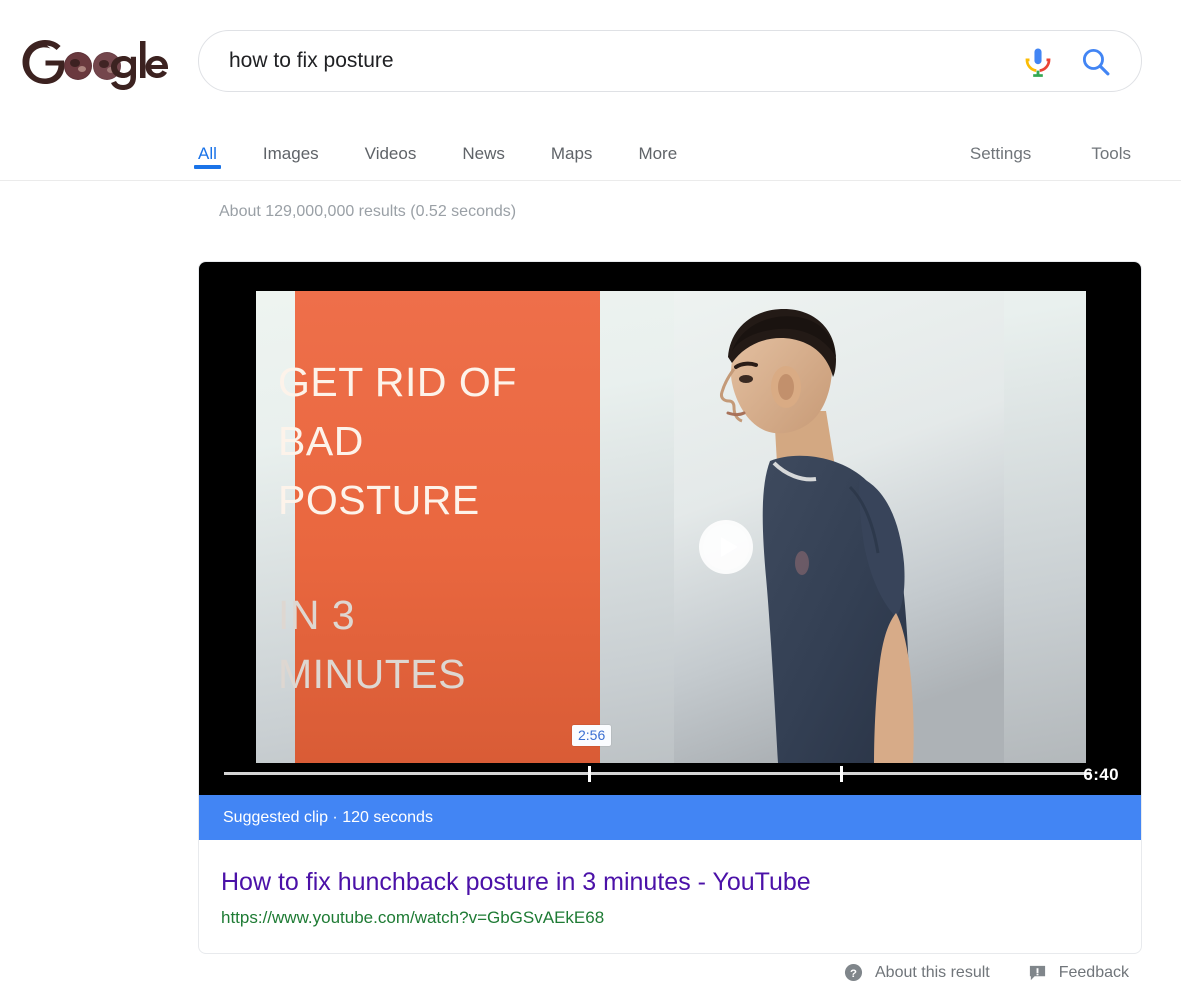 Image resolution: width=1181 pixels, height=1000 pixels. I want to click on thumbnail-subline-line2: MINUTES, so click(372, 674).